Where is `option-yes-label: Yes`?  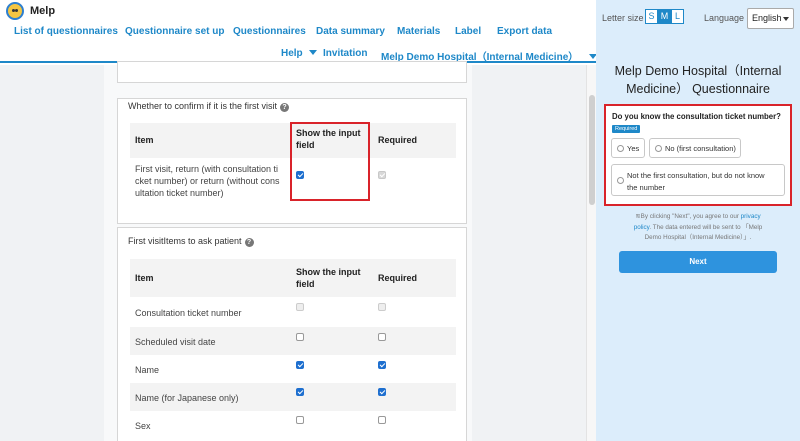 option-yes-label: Yes is located at coordinates (633, 148).